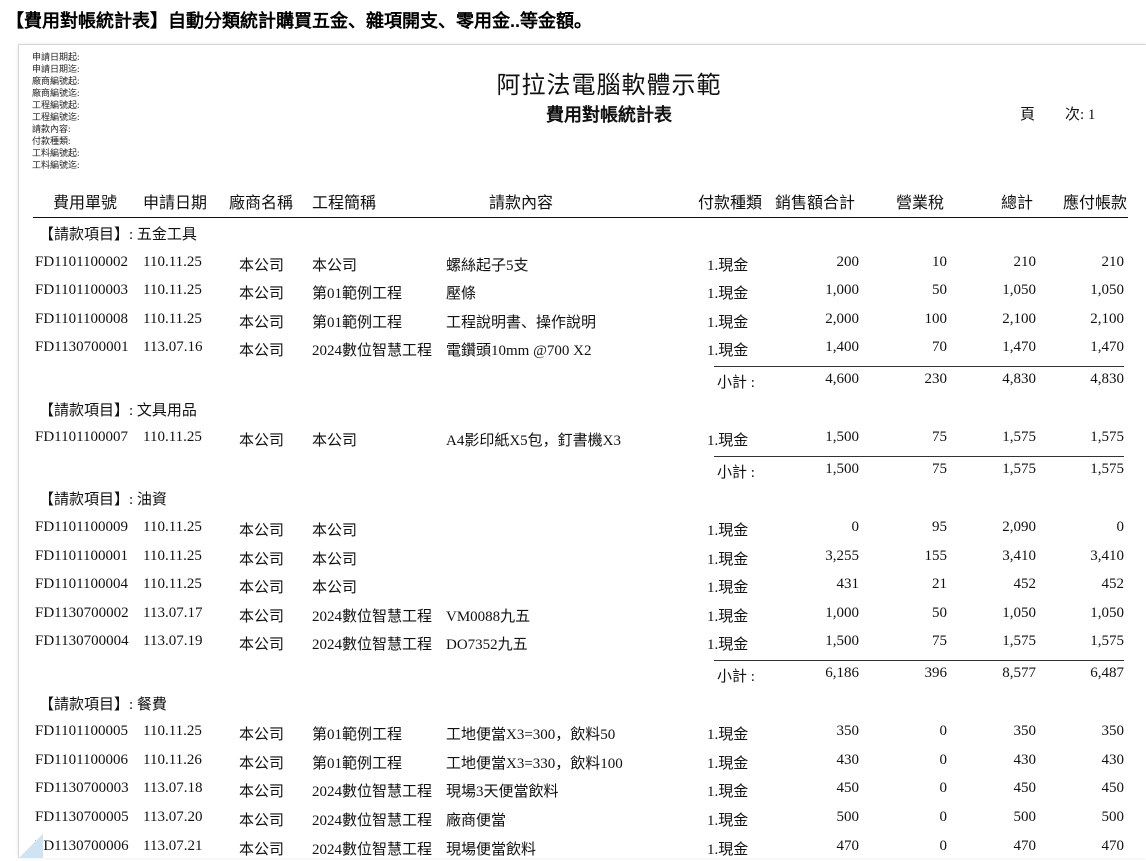 The height and width of the screenshot is (861, 1146). What do you see at coordinates (736, 383) in the screenshot?
I see `subtotal-label: 小計 :` at bounding box center [736, 383].